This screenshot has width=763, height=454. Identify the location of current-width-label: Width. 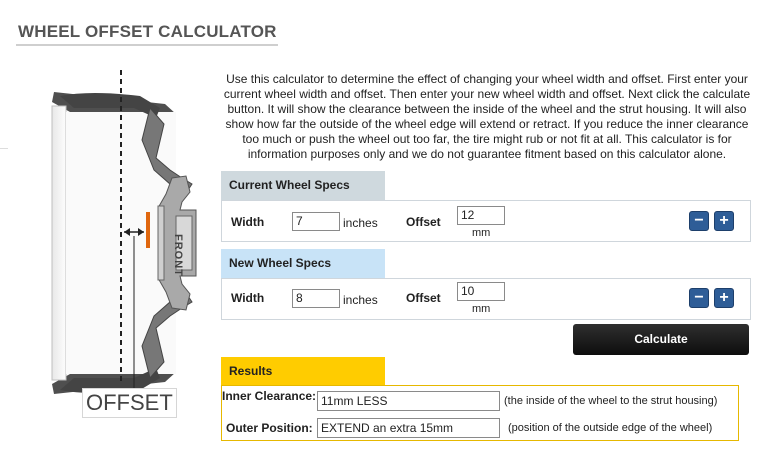
(248, 222).